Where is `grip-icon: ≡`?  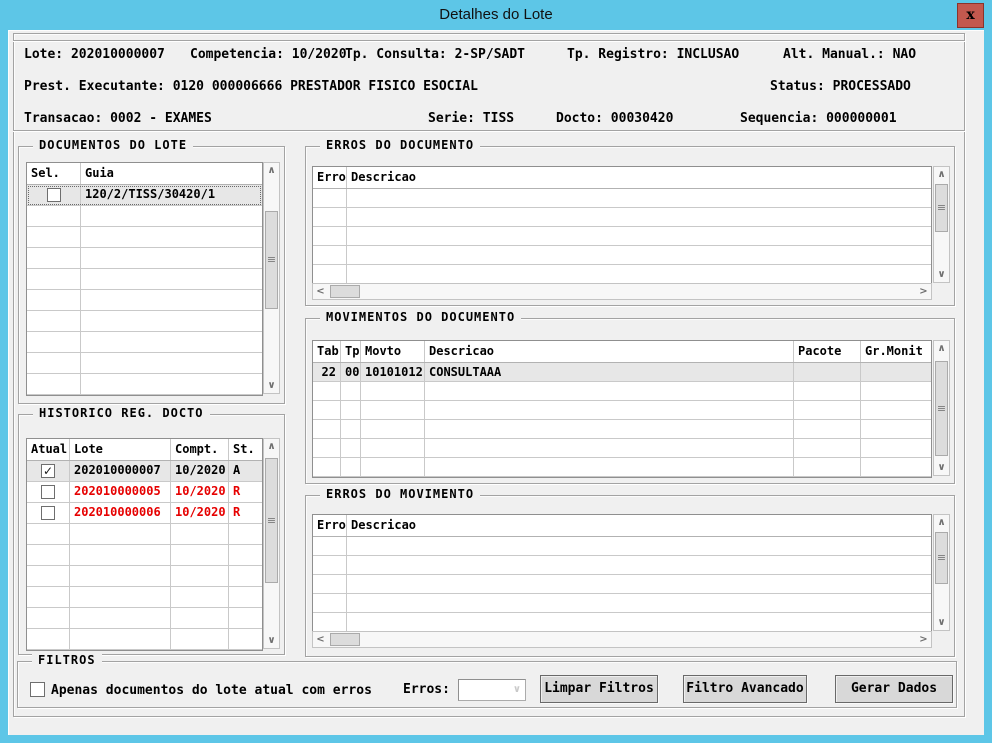
grip-icon: ≡ is located at coordinates (941, 557).